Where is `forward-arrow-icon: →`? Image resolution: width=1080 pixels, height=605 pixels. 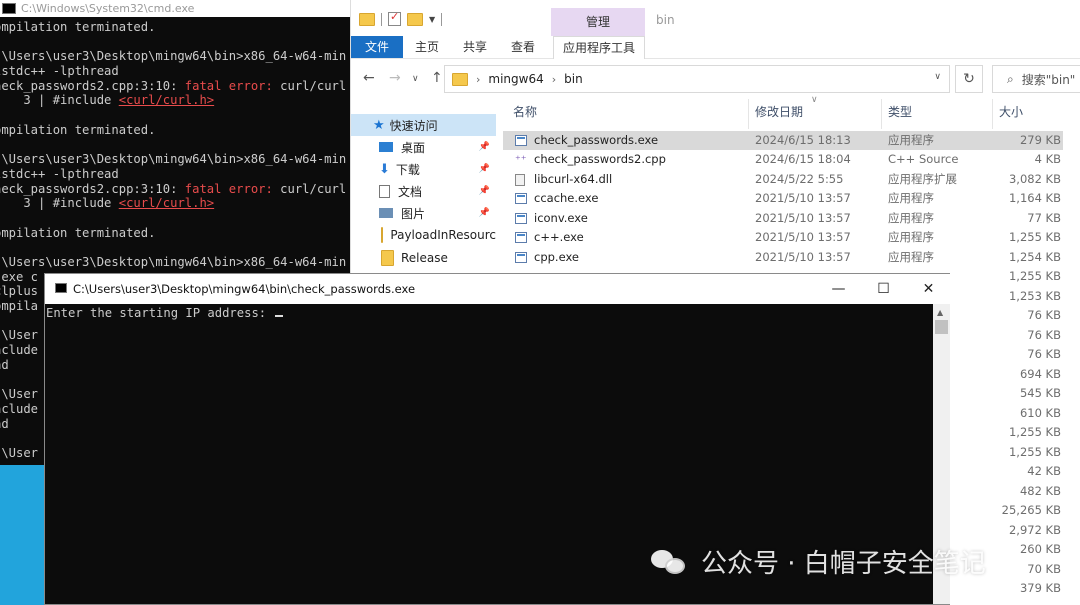
forward-arrow-icon: → is located at coordinates (395, 78).